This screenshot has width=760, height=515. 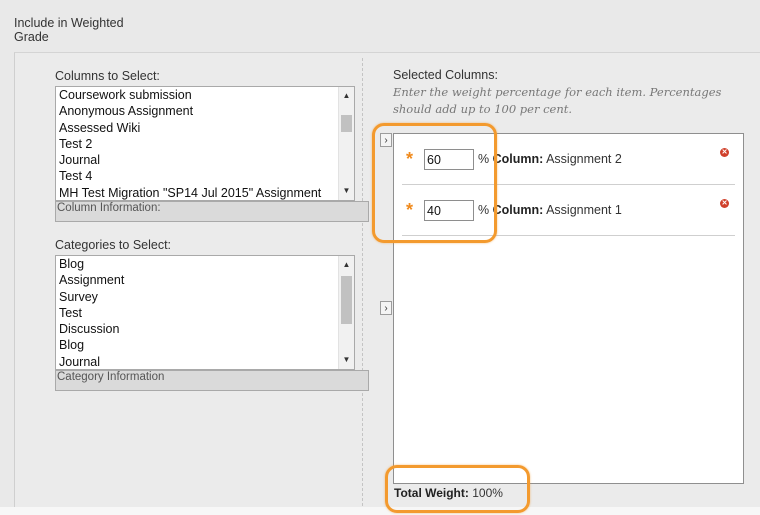 What do you see at coordinates (195, 95) in the screenshot?
I see `columns-item: Coursework submission` at bounding box center [195, 95].